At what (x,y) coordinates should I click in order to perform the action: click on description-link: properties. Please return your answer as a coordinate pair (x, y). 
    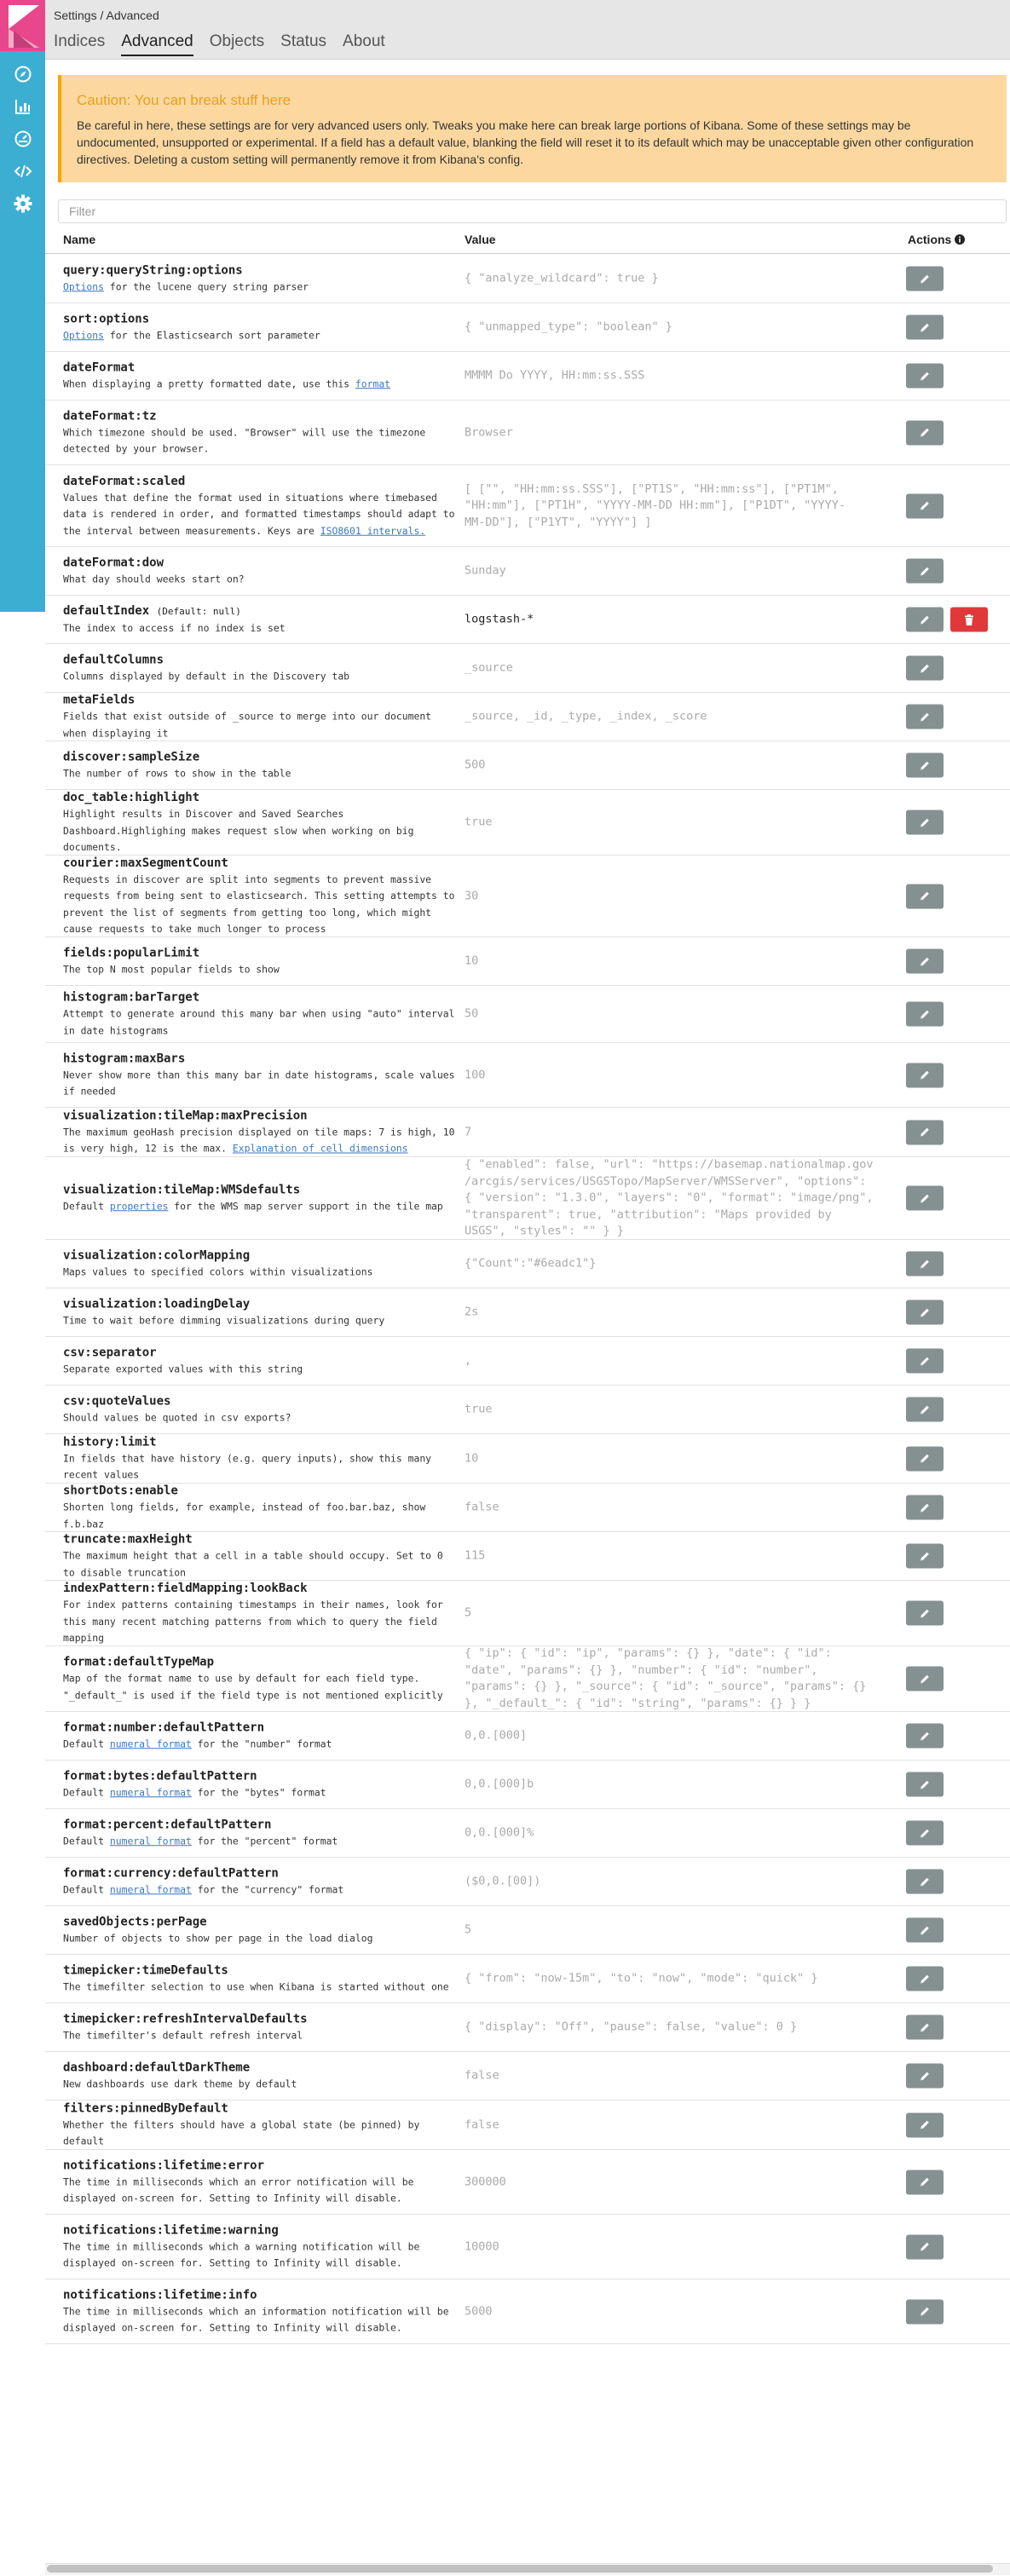
    Looking at the image, I should click on (139, 1206).